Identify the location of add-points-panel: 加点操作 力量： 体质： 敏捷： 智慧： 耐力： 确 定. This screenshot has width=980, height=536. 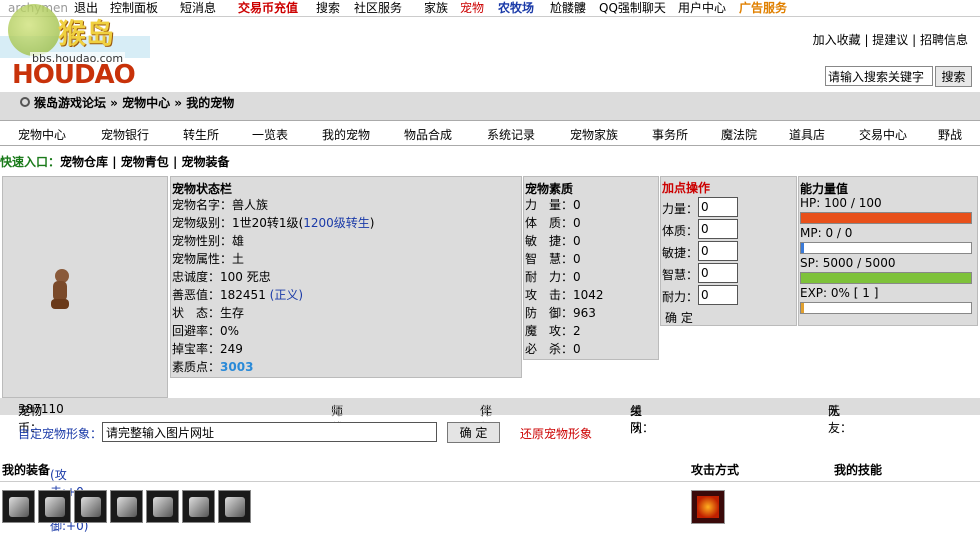
(728, 251).